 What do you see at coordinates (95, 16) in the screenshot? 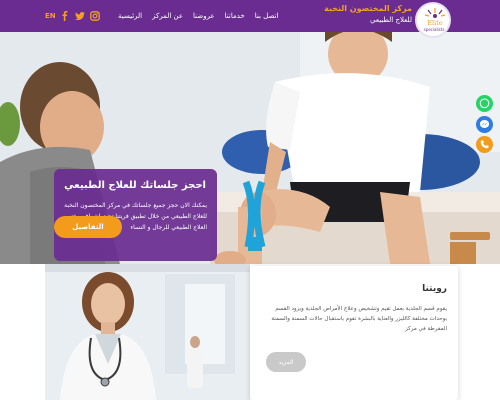
I see `instagram-icon` at bounding box center [95, 16].